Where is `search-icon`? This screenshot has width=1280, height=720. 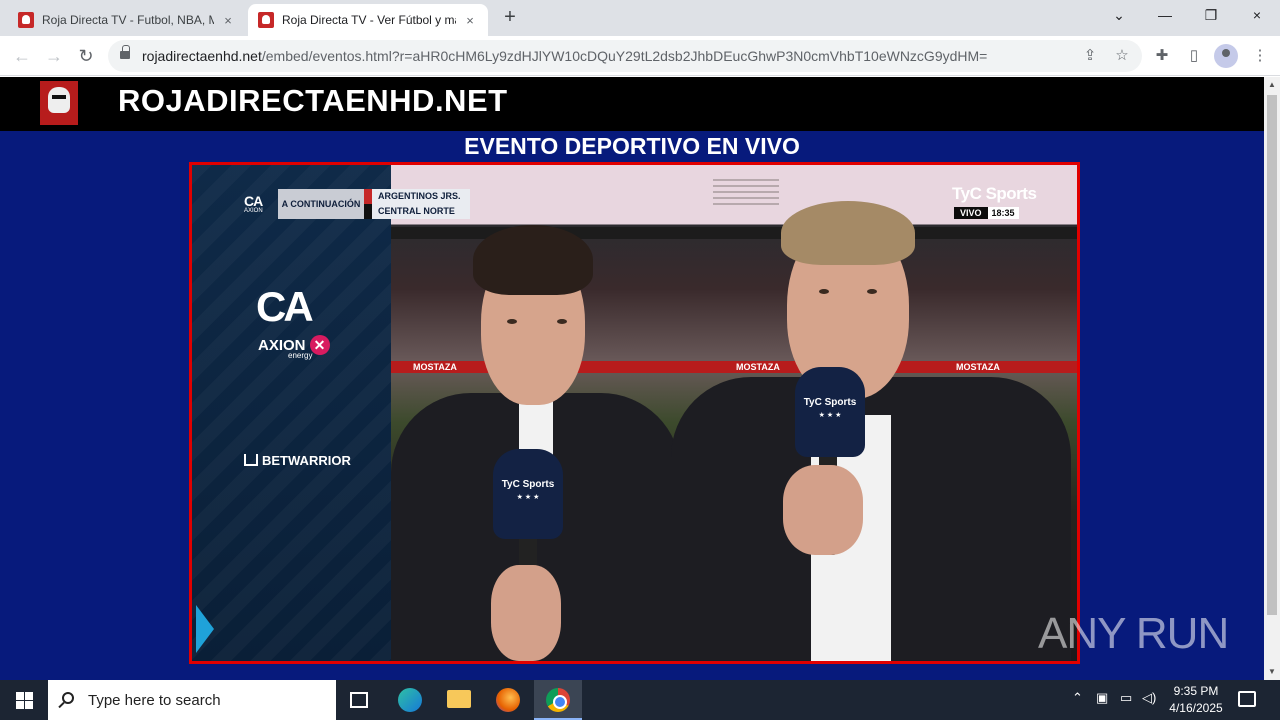
search-icon is located at coordinates (68, 698).